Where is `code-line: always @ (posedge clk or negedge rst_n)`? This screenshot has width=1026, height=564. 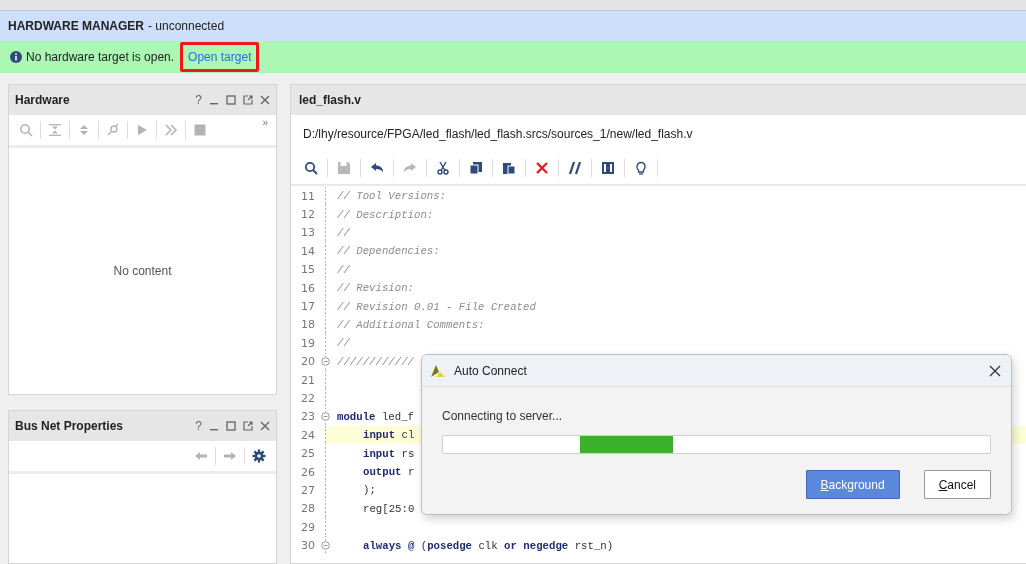 code-line: always @ (posedge clk or negedge rst_n) is located at coordinates (488, 545).